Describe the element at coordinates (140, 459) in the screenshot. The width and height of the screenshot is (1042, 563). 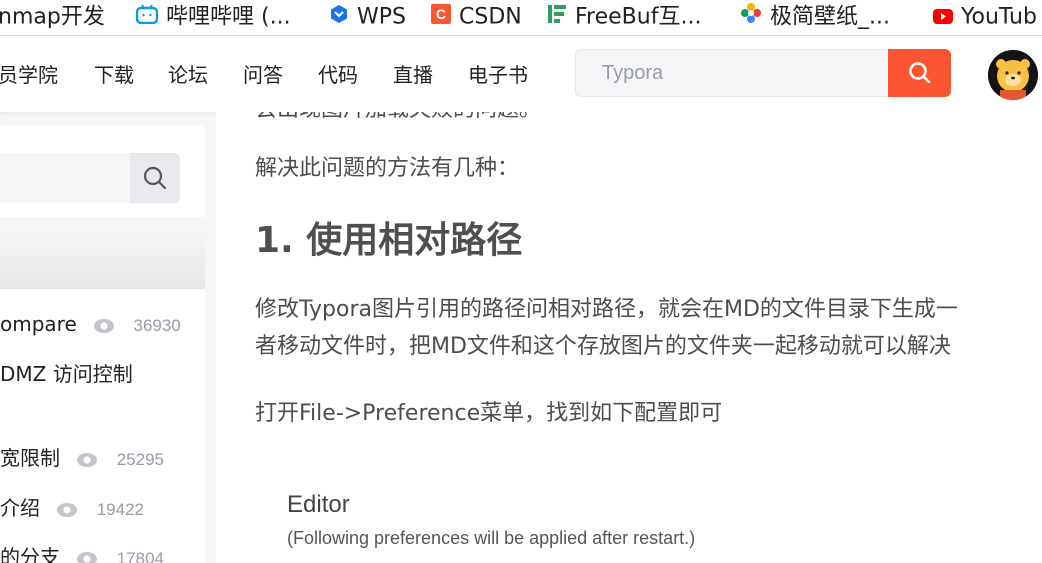
I see `view-count: 25295` at that location.